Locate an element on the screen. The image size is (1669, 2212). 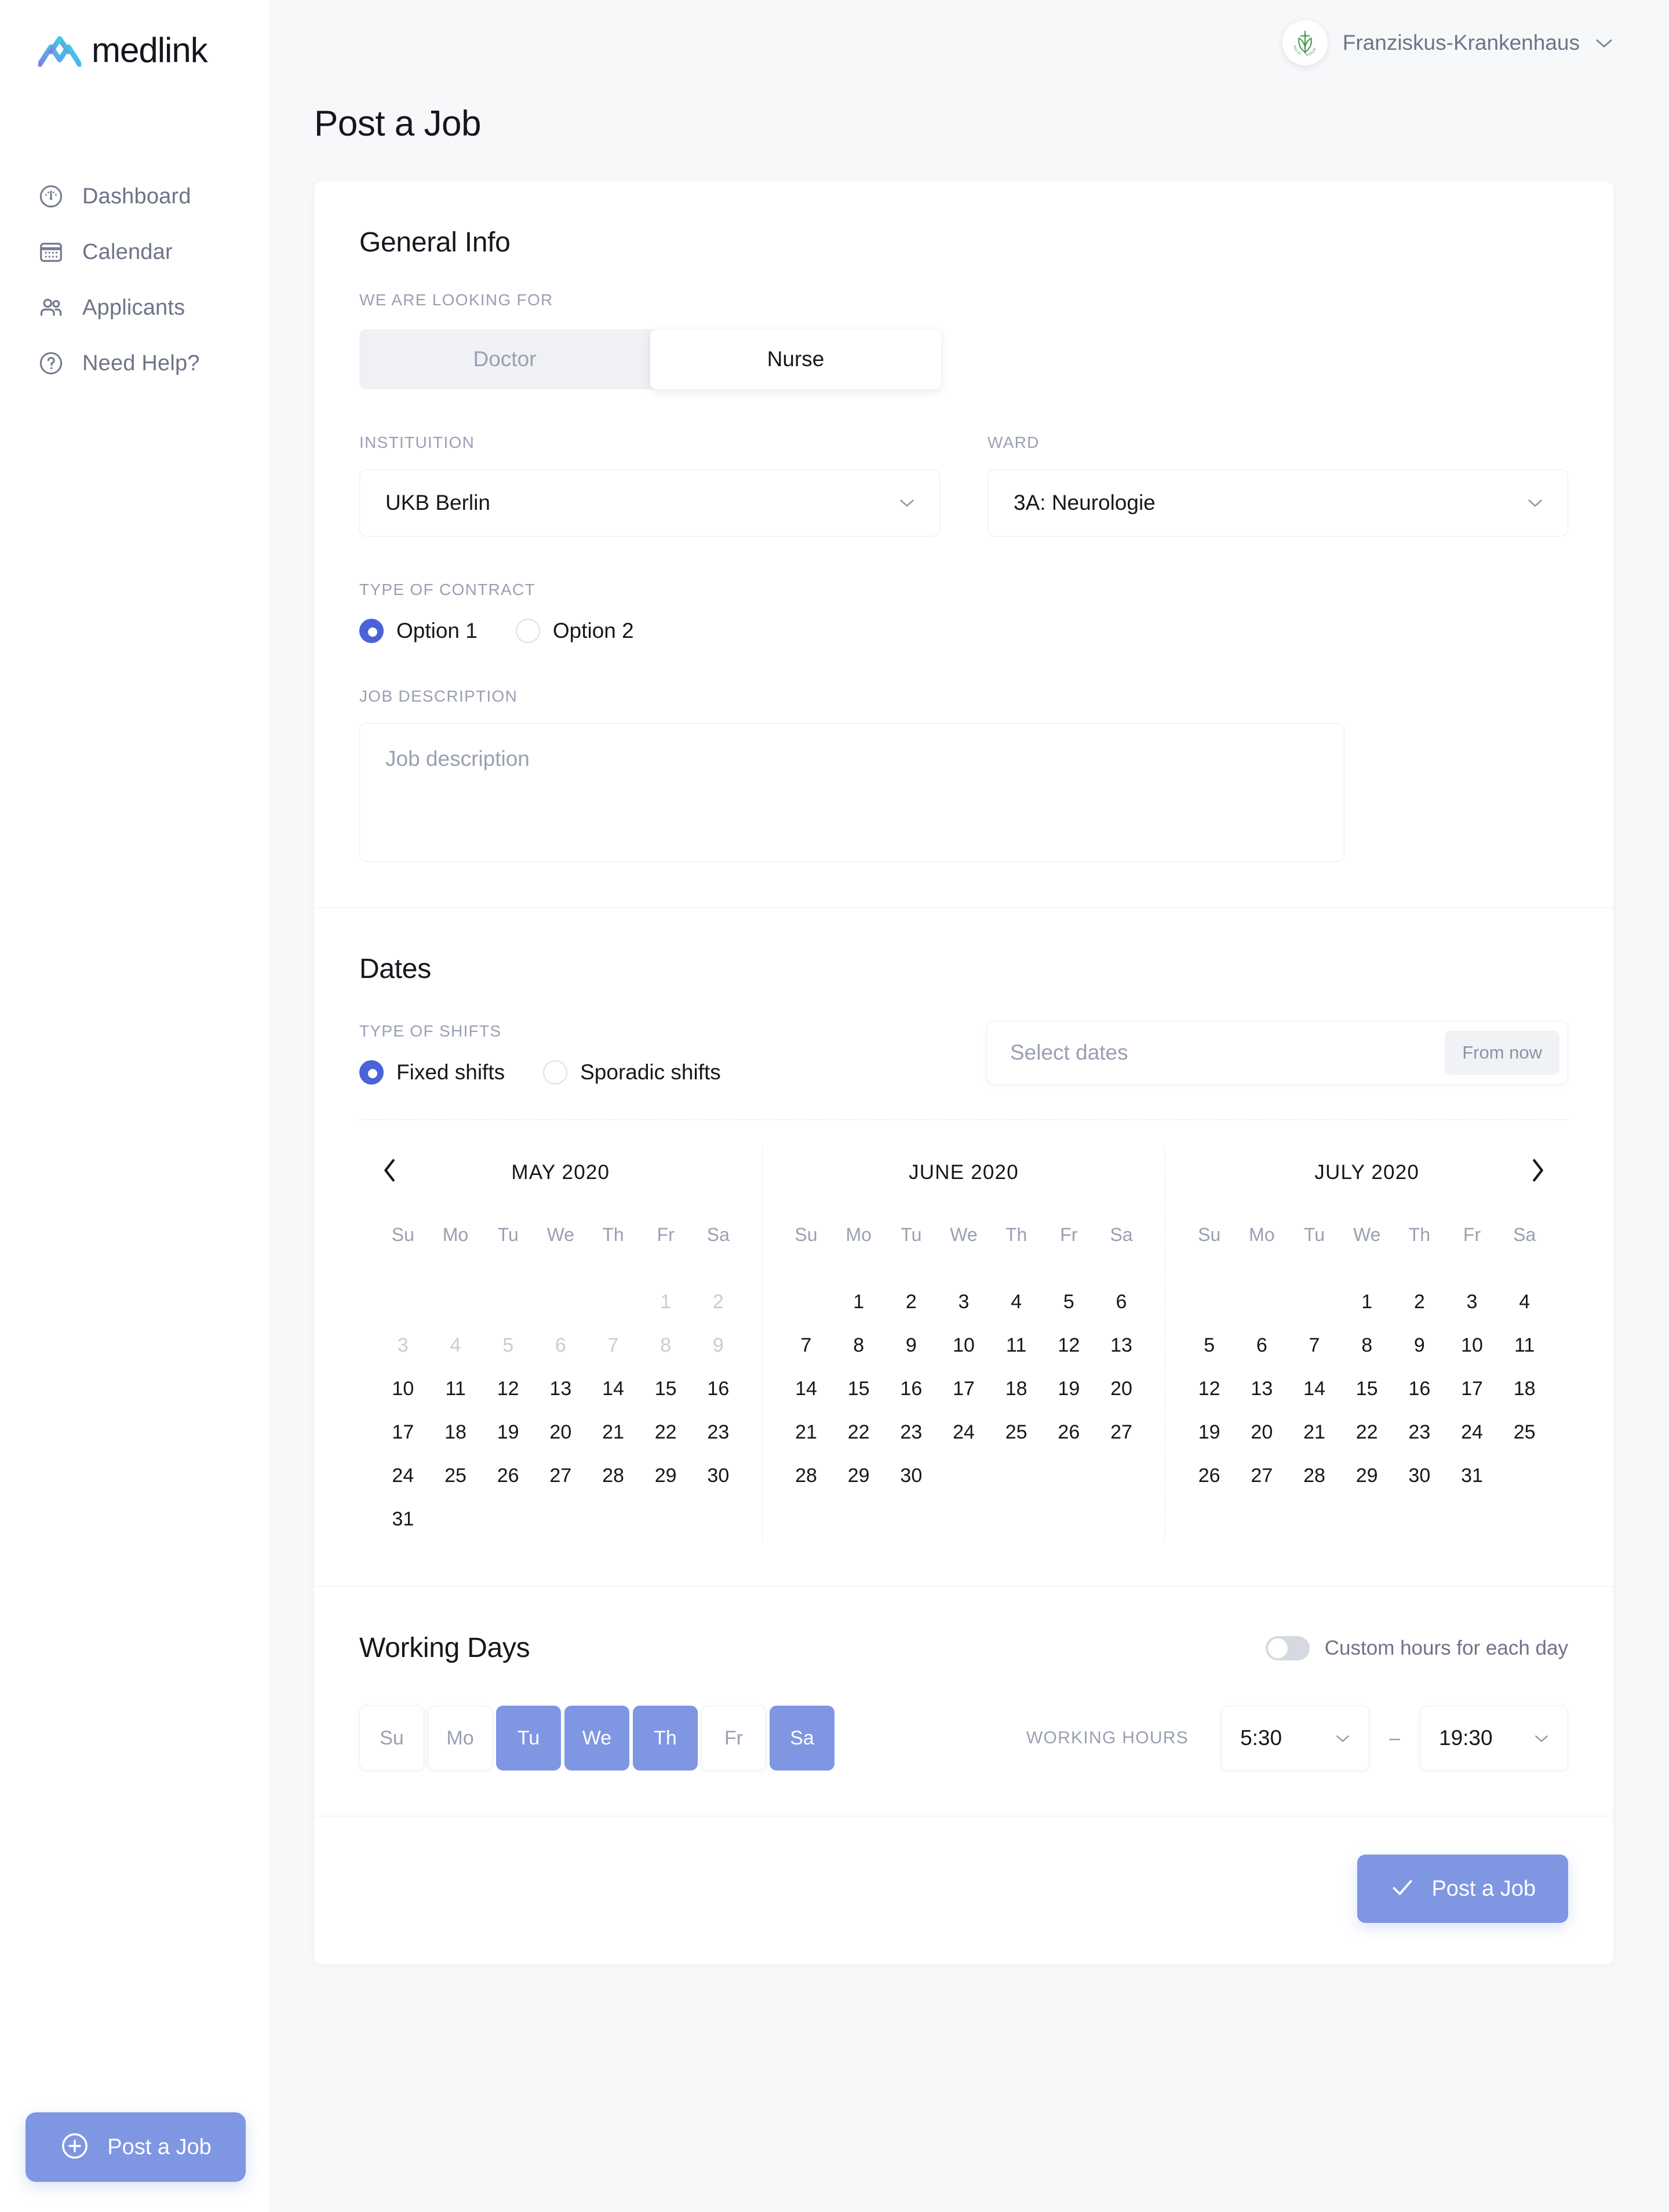
sidebar-item-dashboard: Dashboard is located at coordinates (134, 196).